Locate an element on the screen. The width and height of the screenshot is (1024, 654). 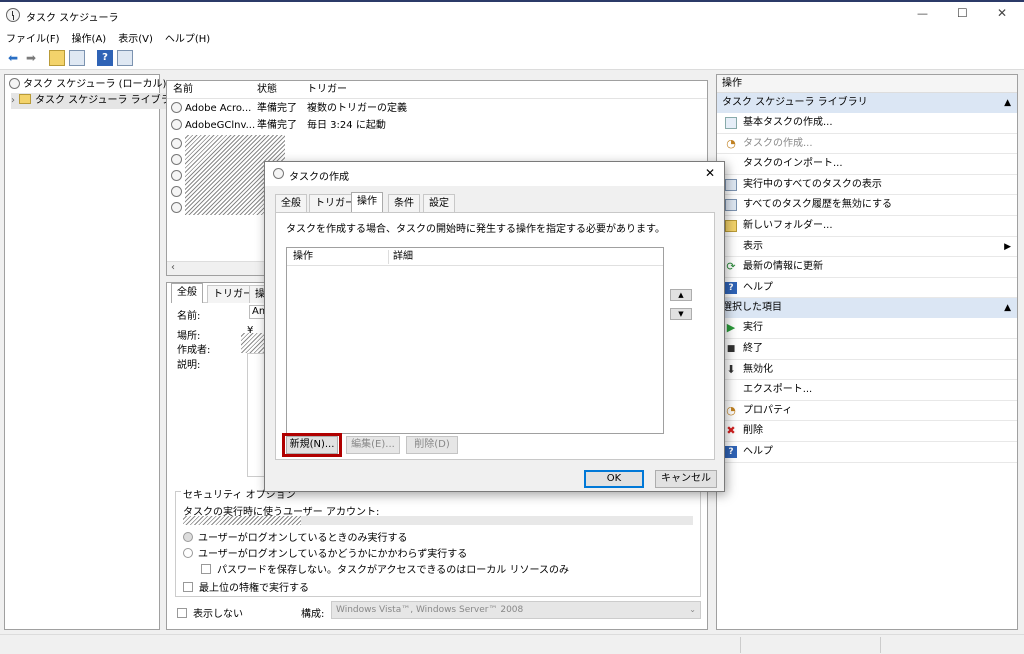
action-disable-history: すべてのタスク履歴を無効にする is located at coordinates (867, 205).